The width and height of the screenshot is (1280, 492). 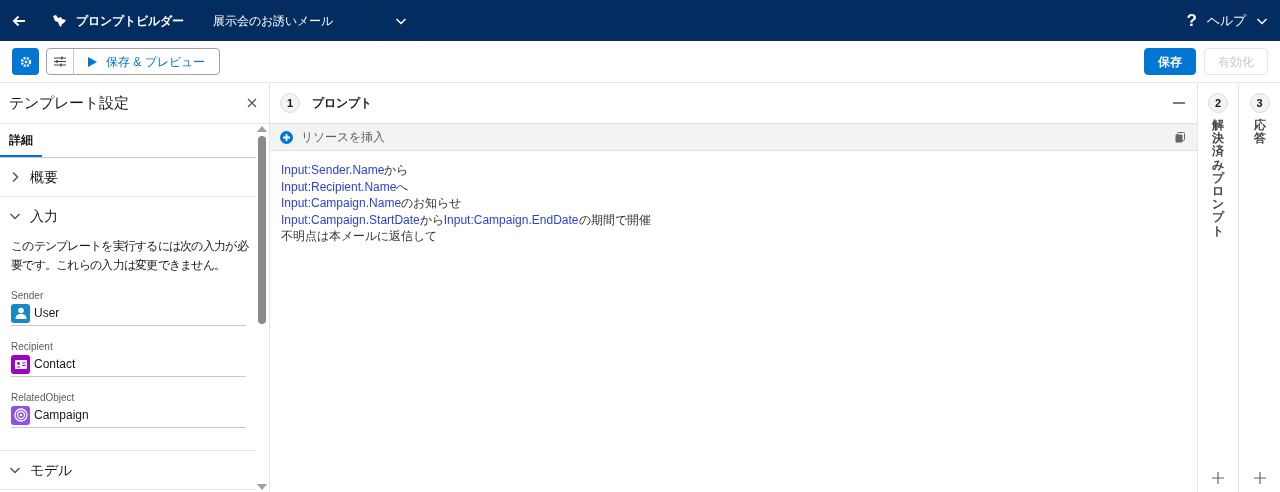 I want to click on field-label: RelatedObject, so click(x=43, y=398).